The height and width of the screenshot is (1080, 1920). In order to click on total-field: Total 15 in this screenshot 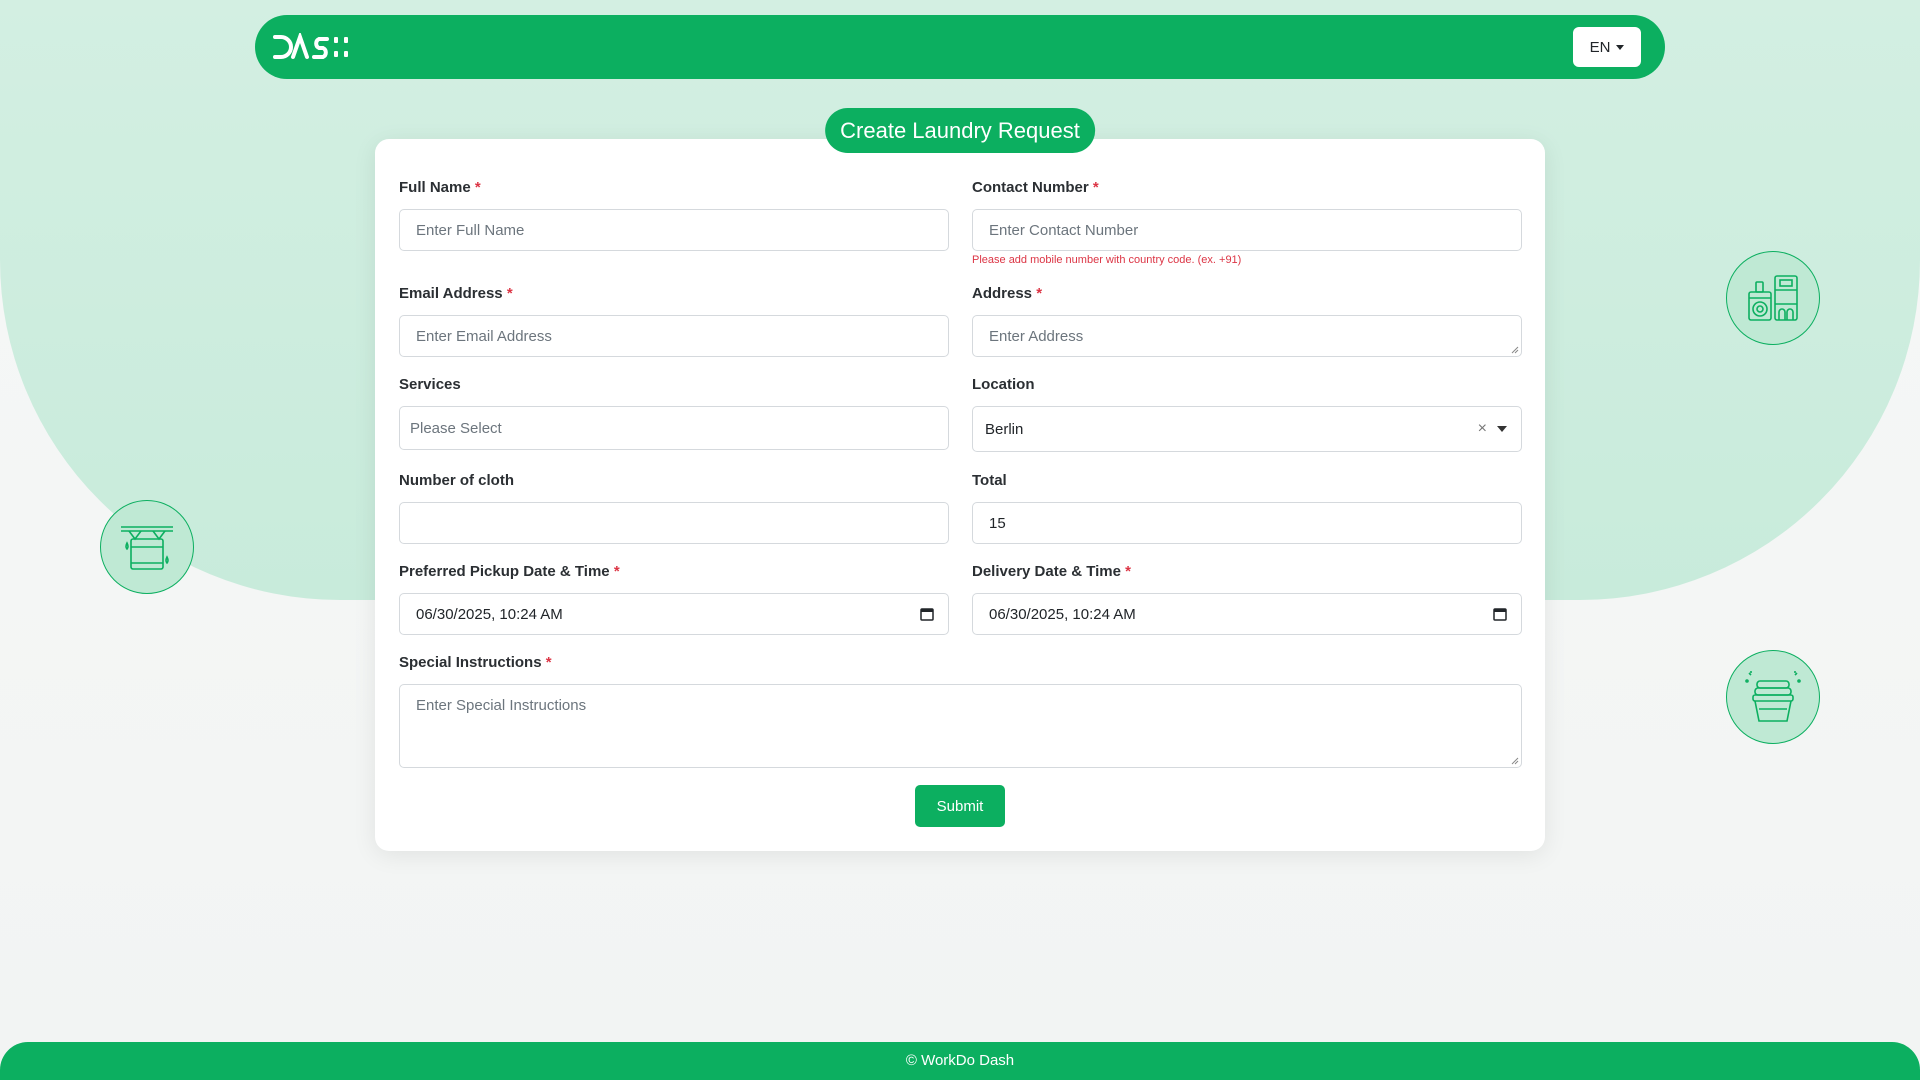, I will do `click(1247, 508)`.